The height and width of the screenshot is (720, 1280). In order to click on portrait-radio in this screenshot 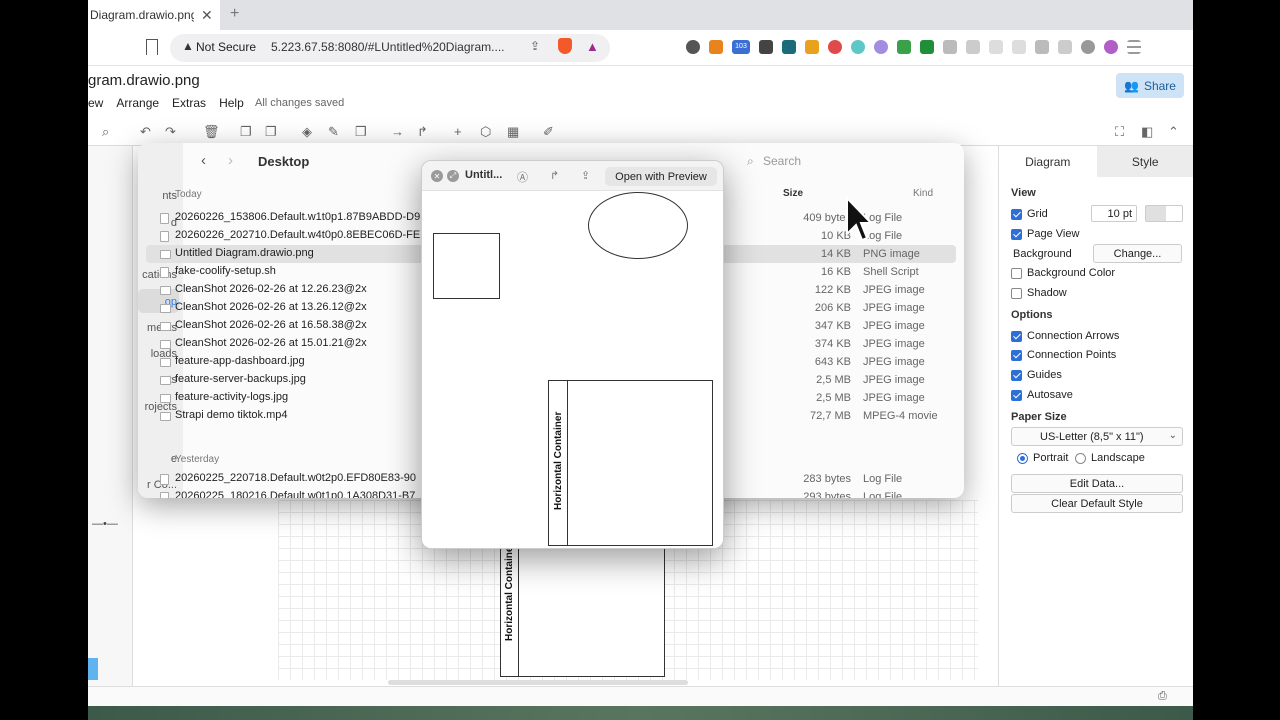, I will do `click(1022, 458)`.